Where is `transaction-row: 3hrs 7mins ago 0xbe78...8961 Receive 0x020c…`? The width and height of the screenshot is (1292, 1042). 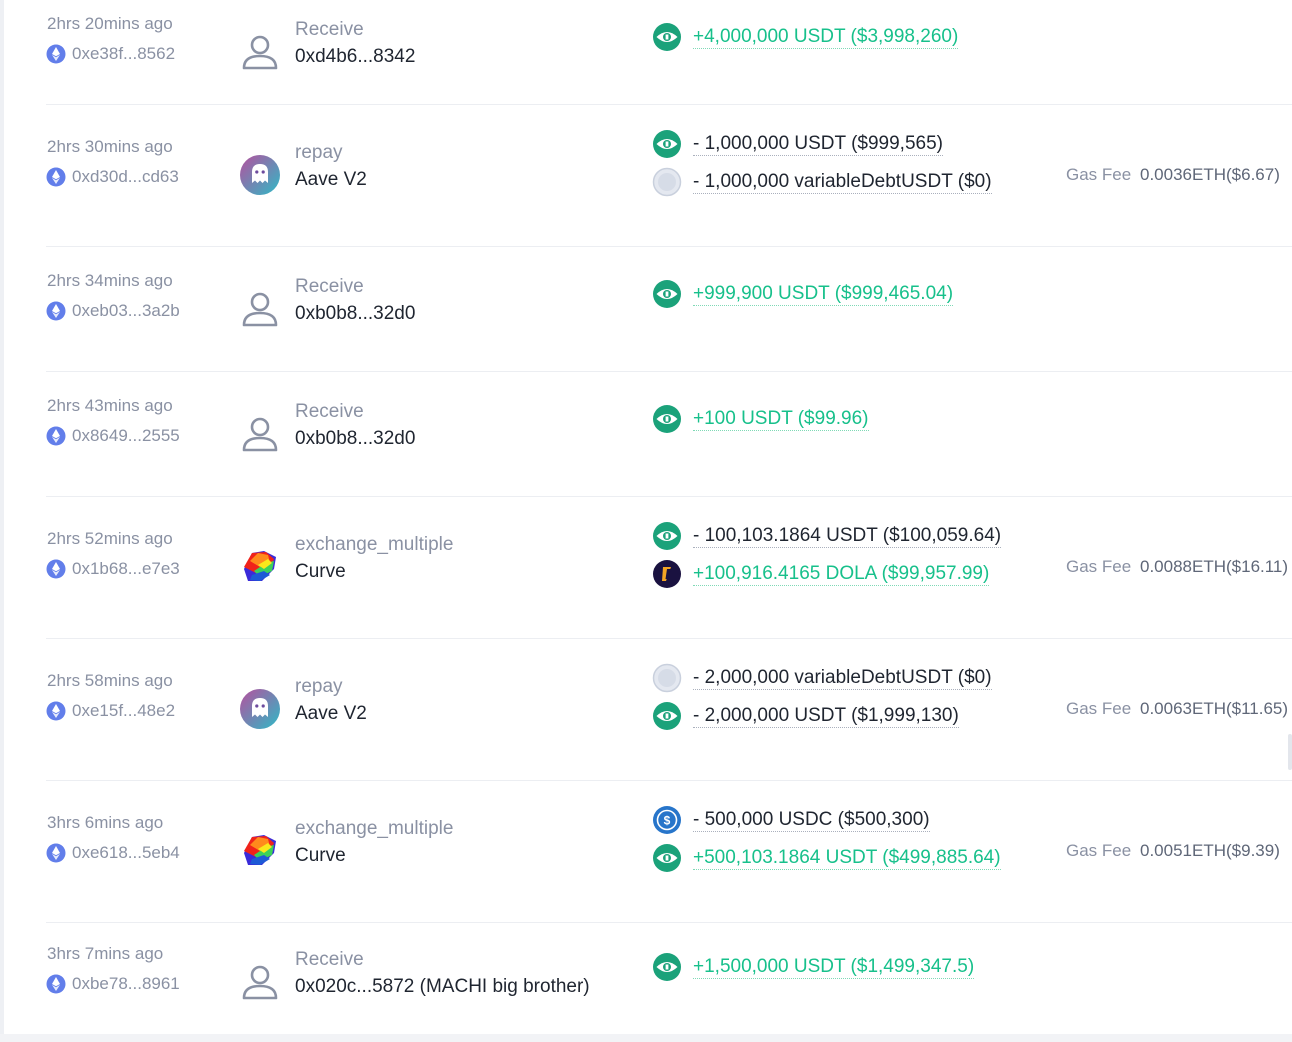 transaction-row: 3hrs 7mins ago 0xbe78...8961 Receive 0x020c… is located at coordinates (669, 982).